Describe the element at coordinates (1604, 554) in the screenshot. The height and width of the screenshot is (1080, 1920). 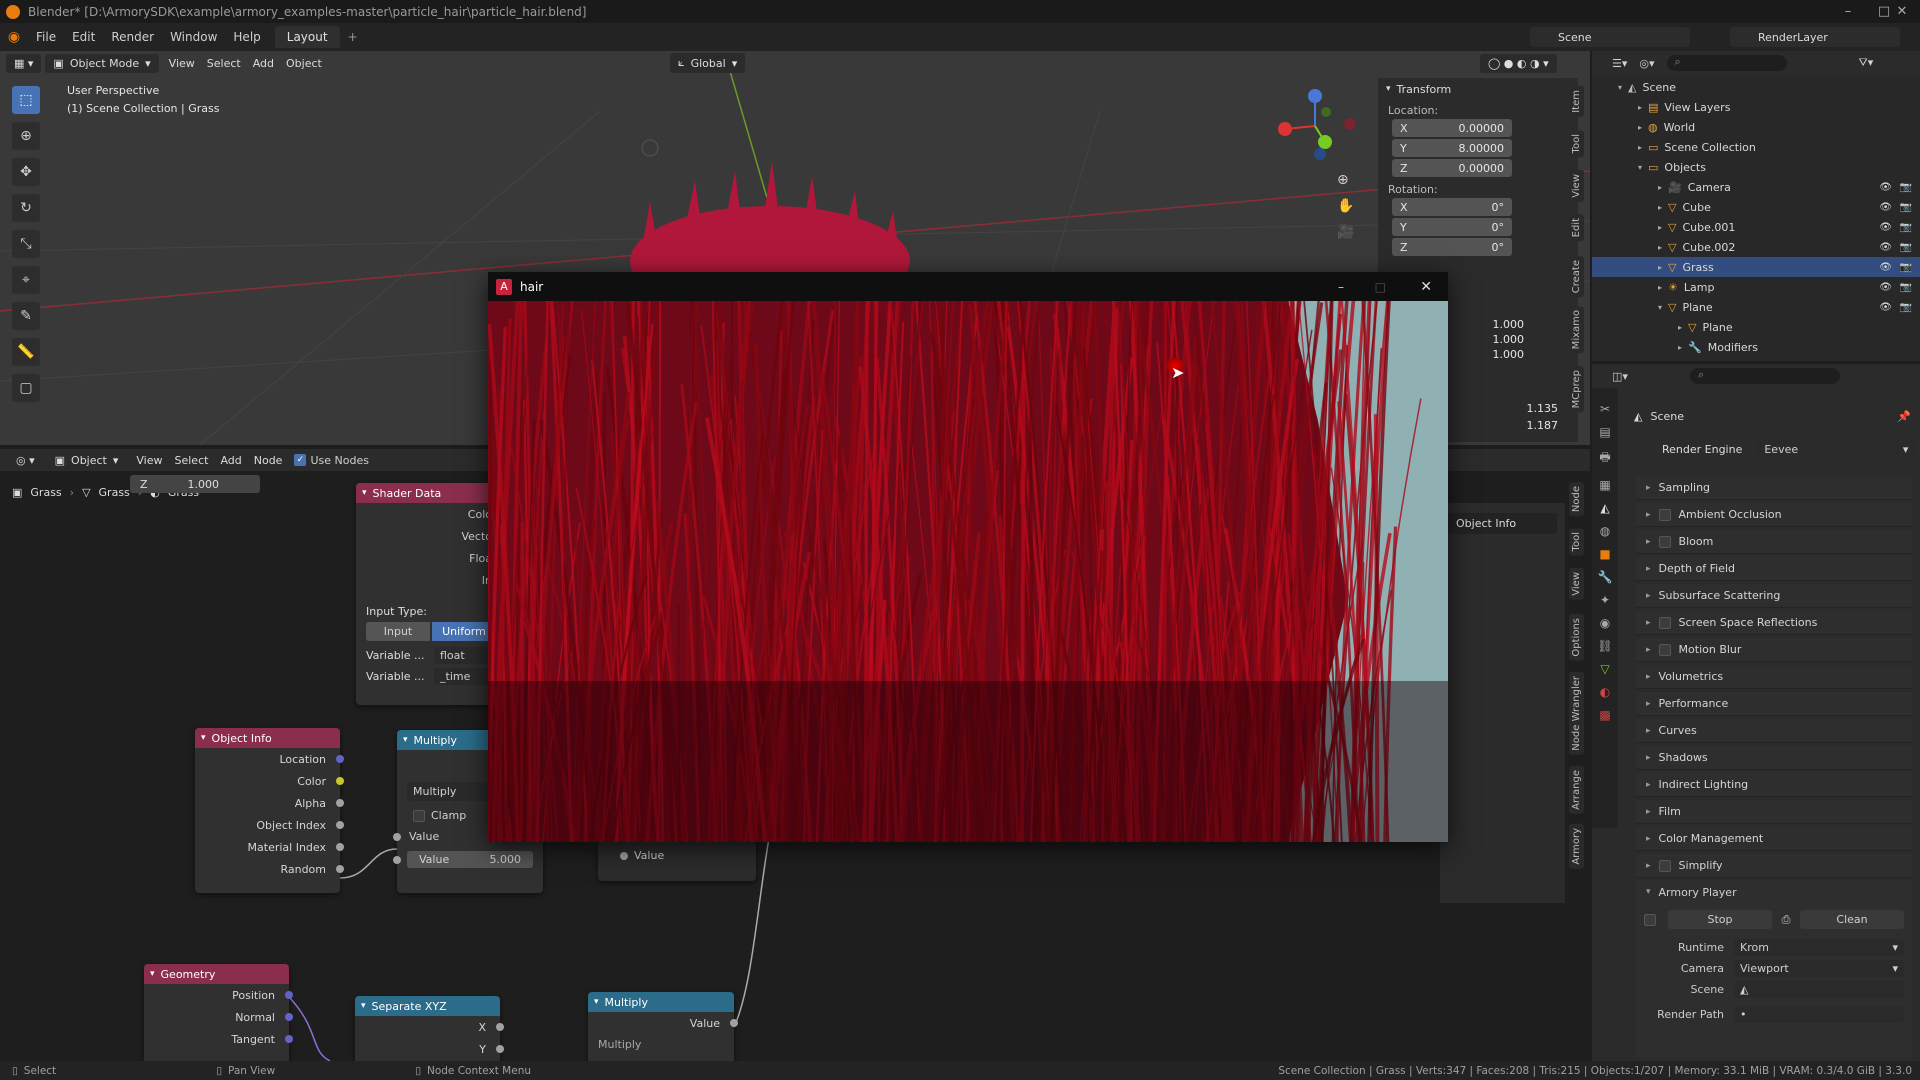
I see `object-tab-icon: ■` at that location.